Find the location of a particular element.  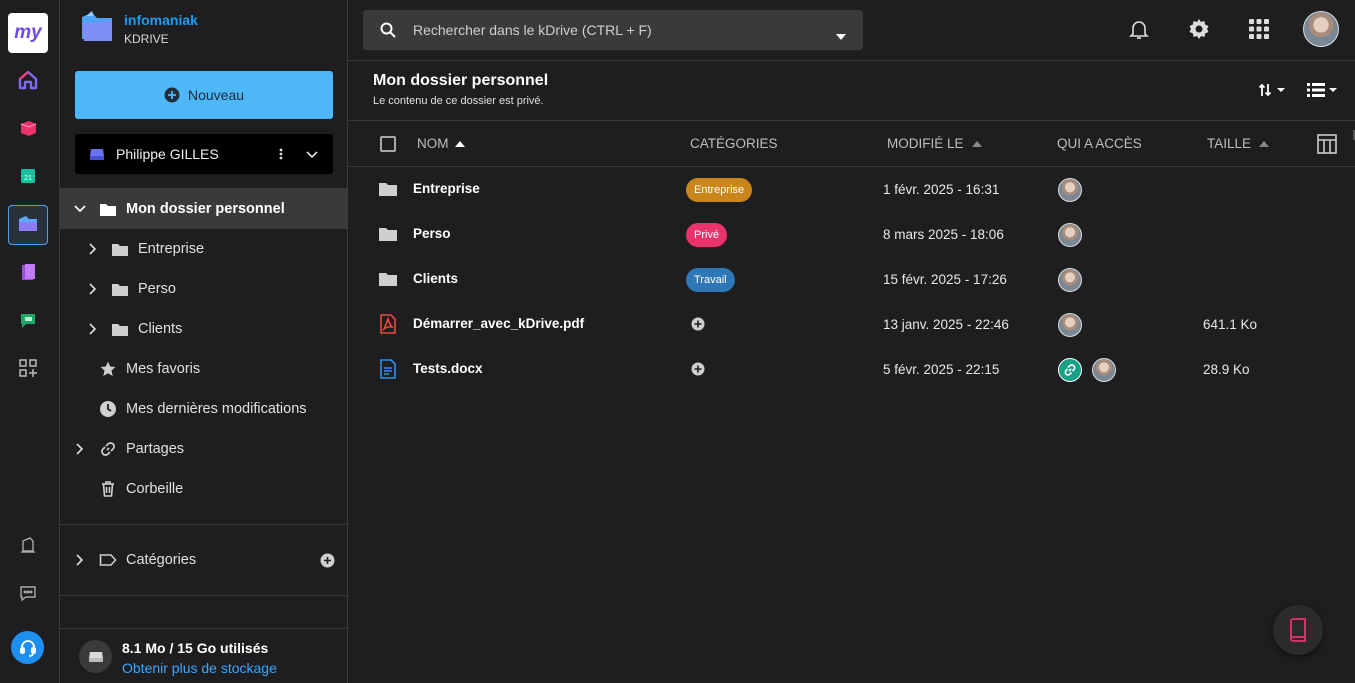

category-tag: Entreprise is located at coordinates (719, 190).